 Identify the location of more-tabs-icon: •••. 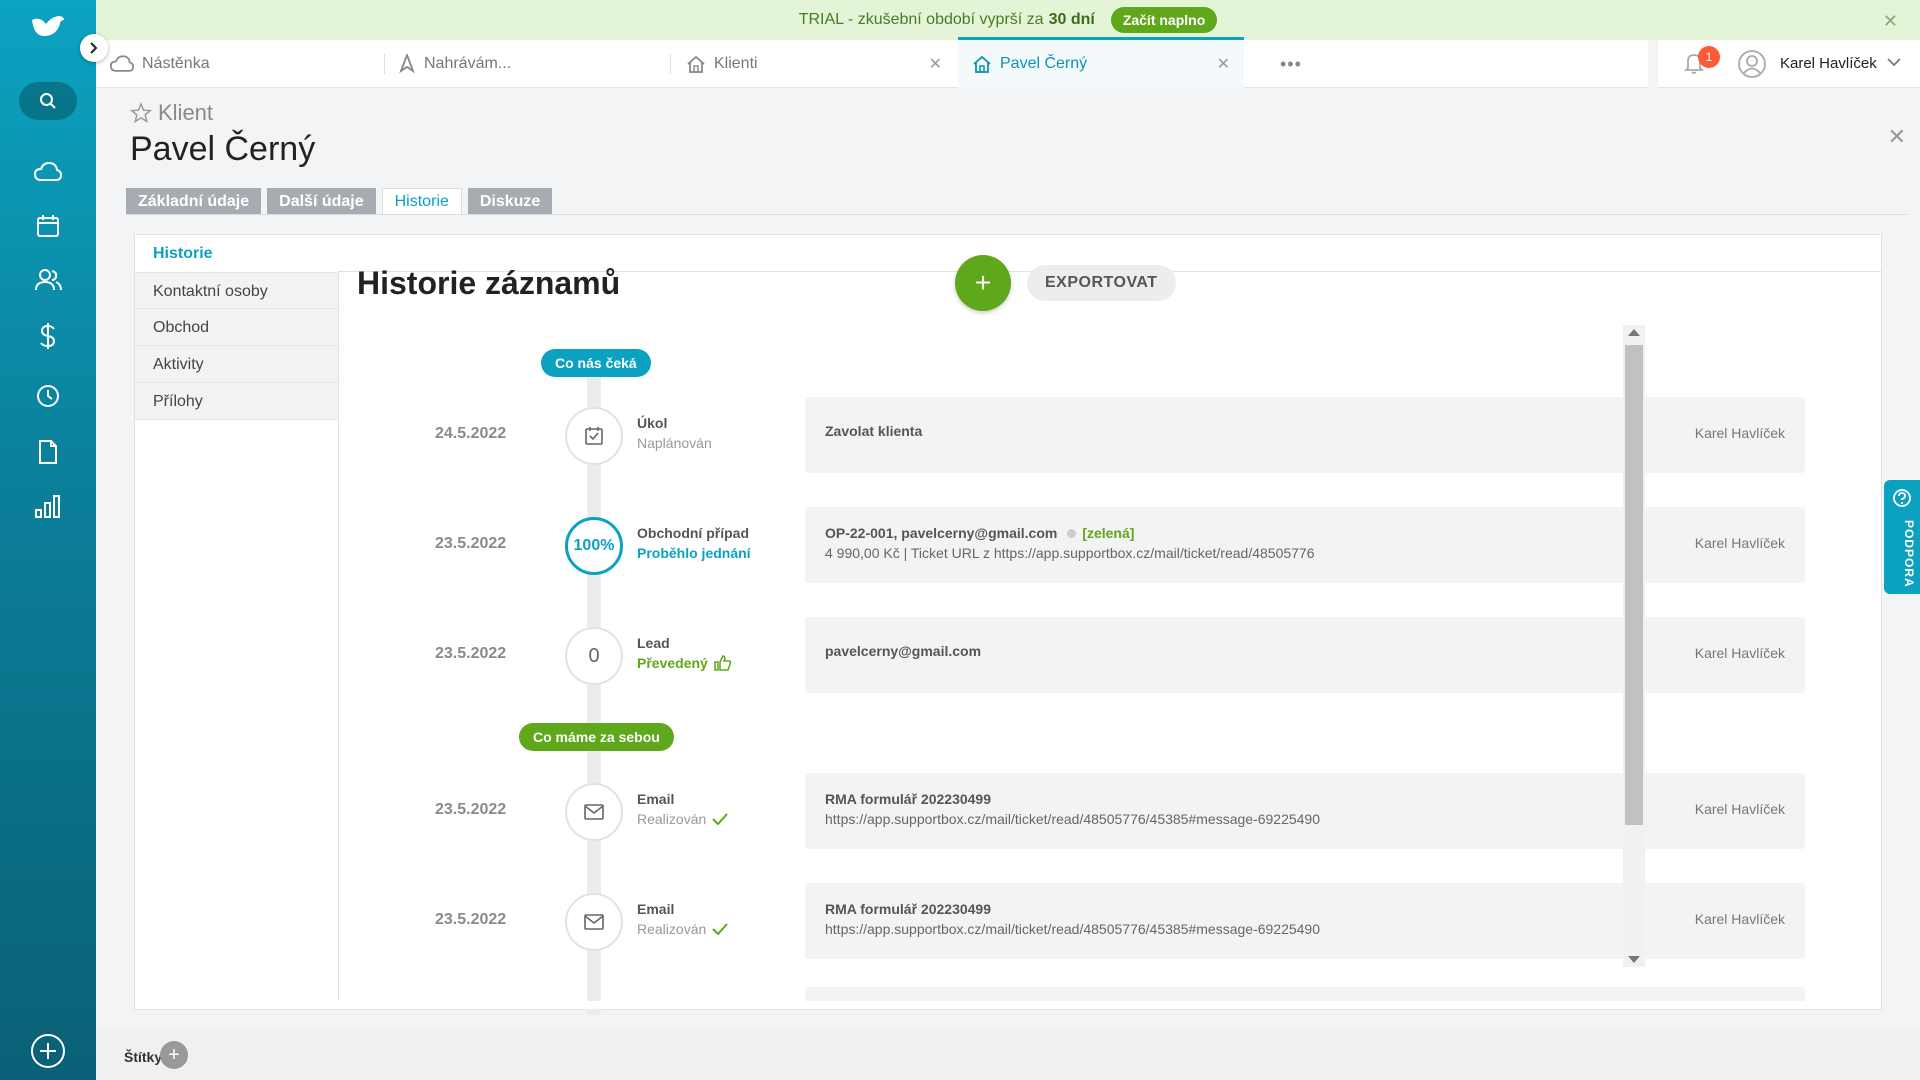
(1291, 64).